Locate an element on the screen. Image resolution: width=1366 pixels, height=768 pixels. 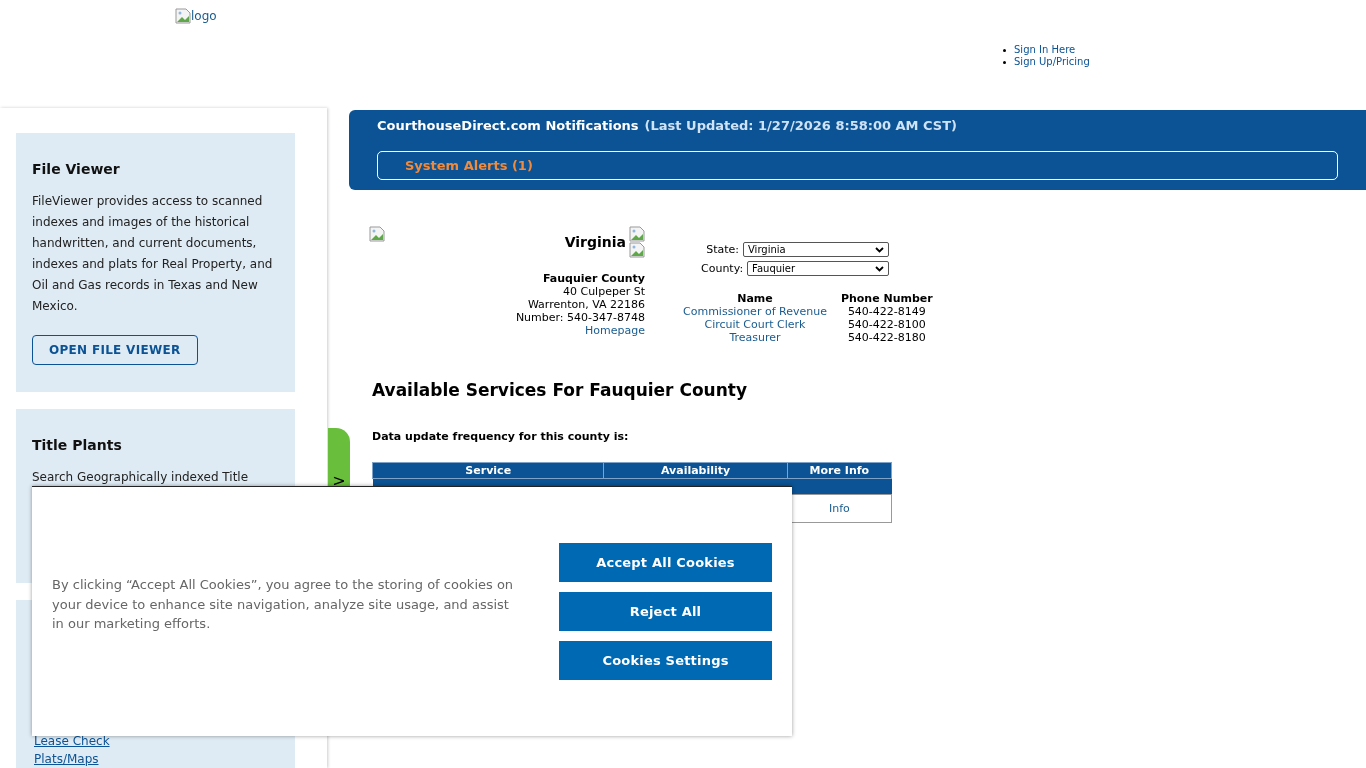
notifications-title: CourthouseDirect.com Notifications is located at coordinates (508, 125).